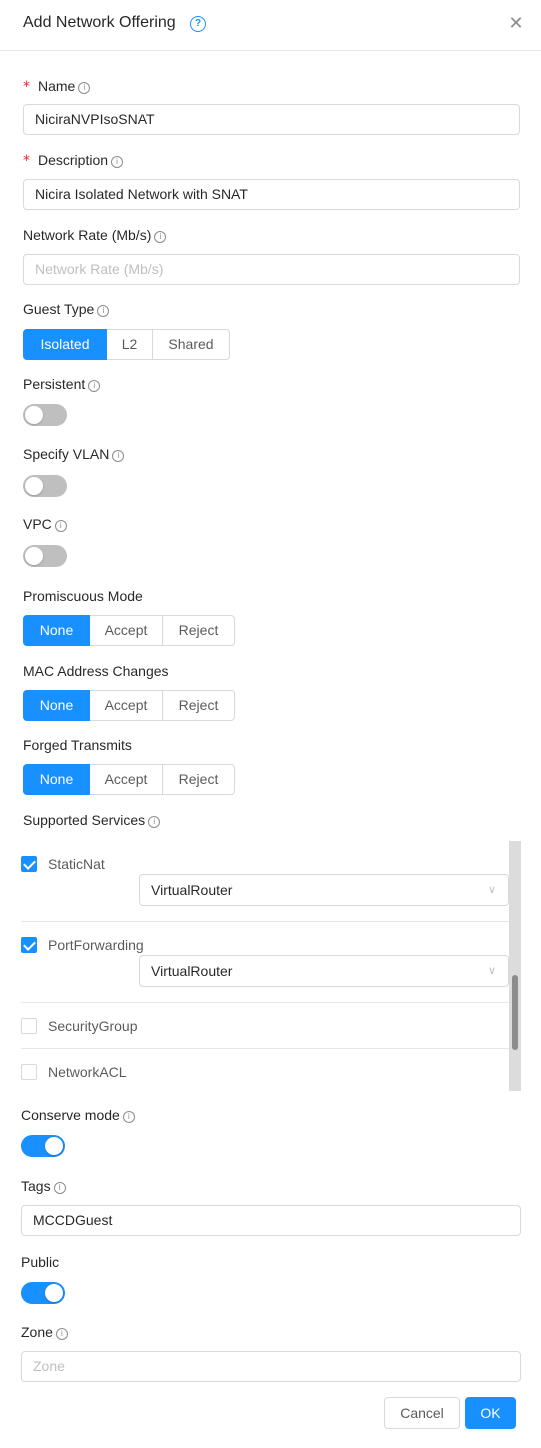 The height and width of the screenshot is (1448, 541). What do you see at coordinates (271, 194) in the screenshot?
I see `description-input: Nicira Isolated Network with SNAT` at bounding box center [271, 194].